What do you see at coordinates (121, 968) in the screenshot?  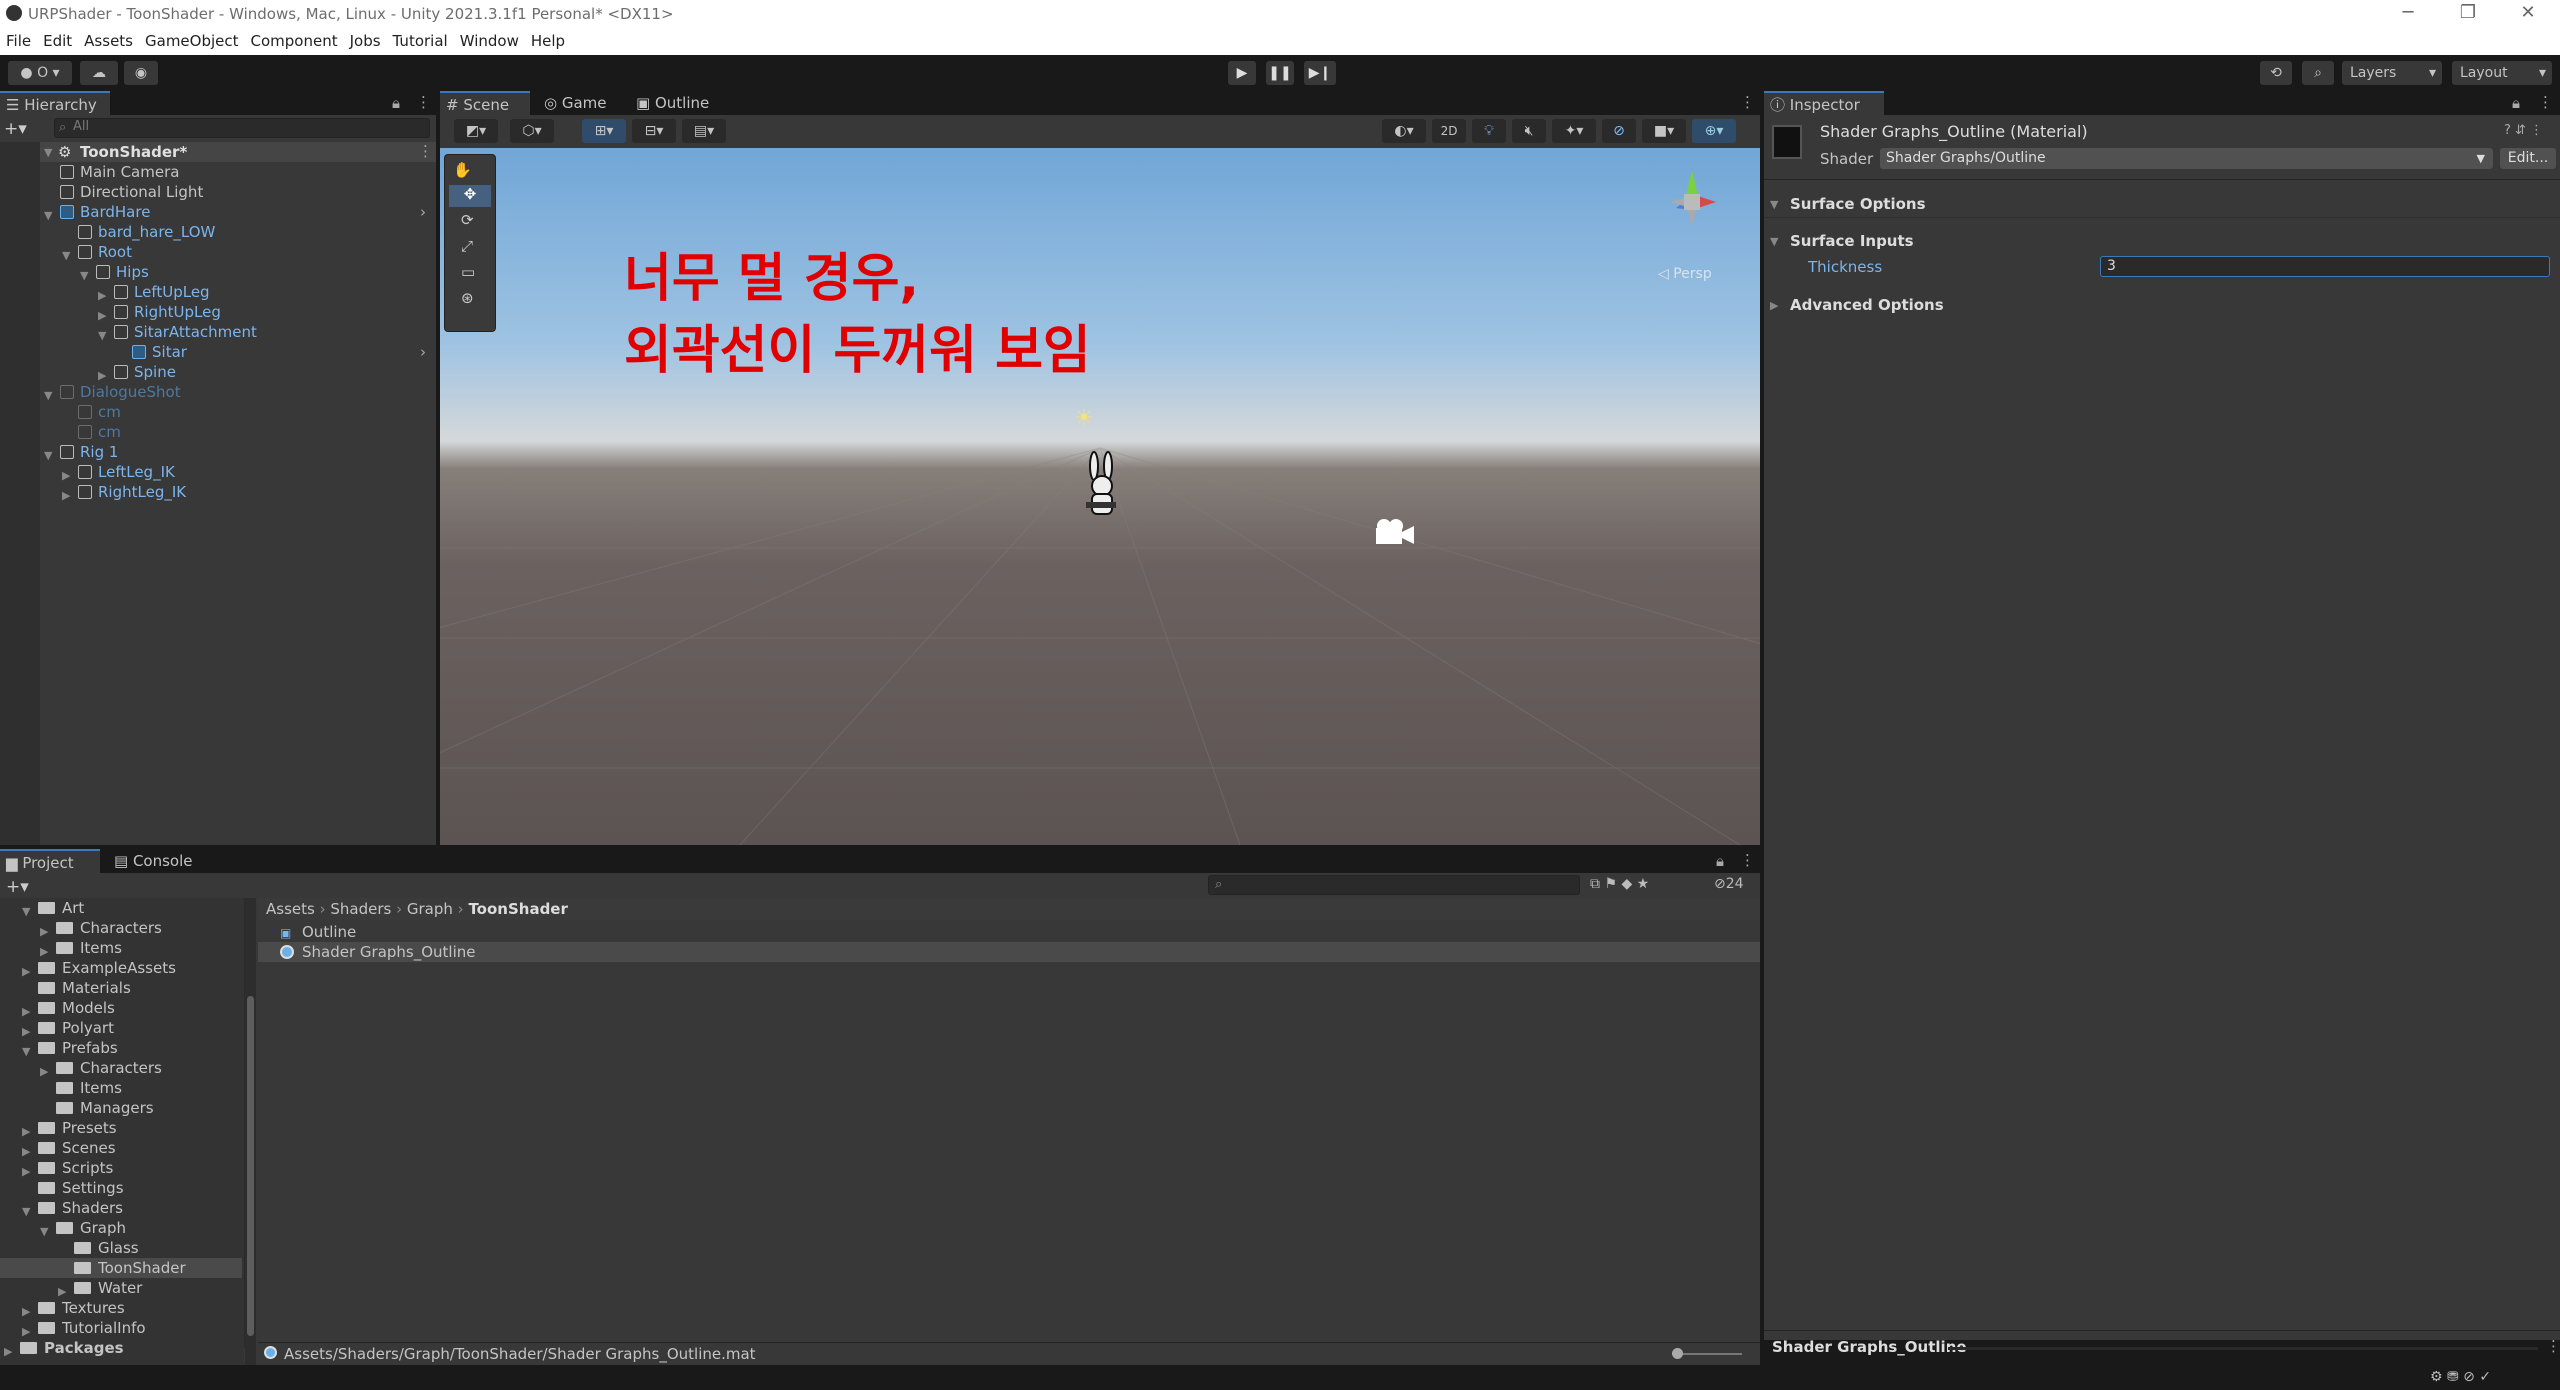 I see `folder-item: ▶ ExampleAssets` at bounding box center [121, 968].